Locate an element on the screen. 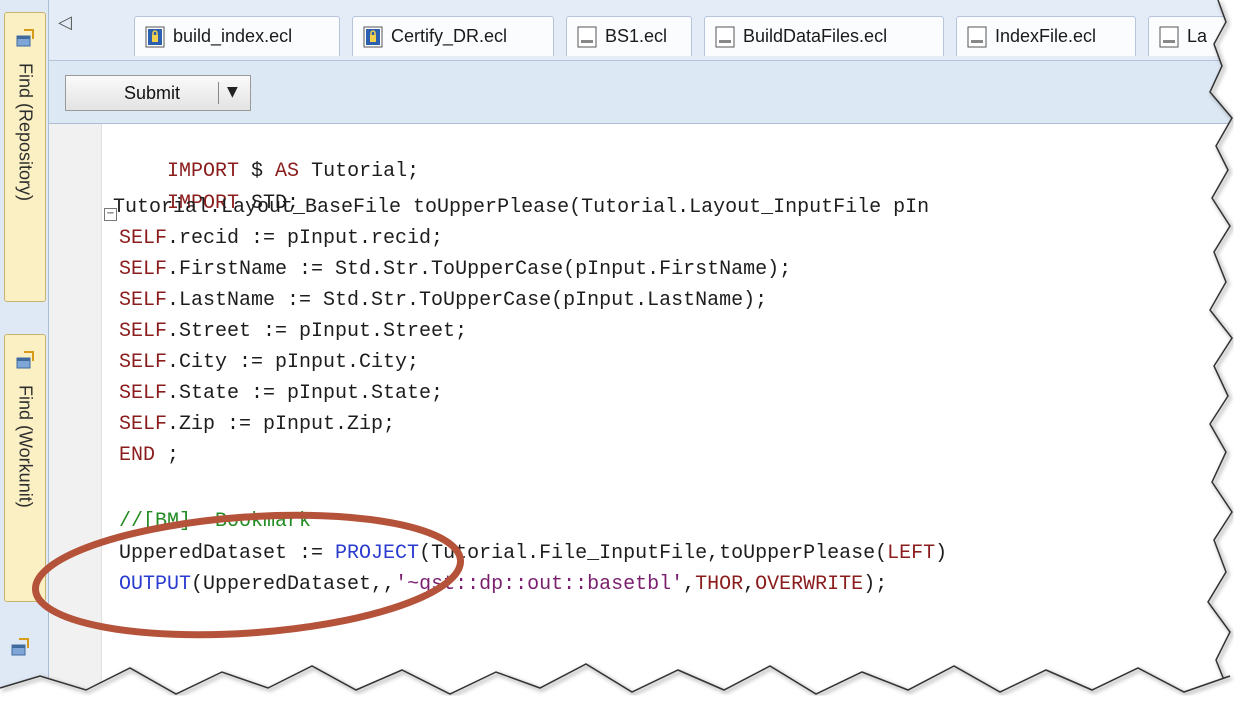 This screenshot has width=1258, height=712. editor-toolbar: Submit ▼ is located at coordinates (653, 92).